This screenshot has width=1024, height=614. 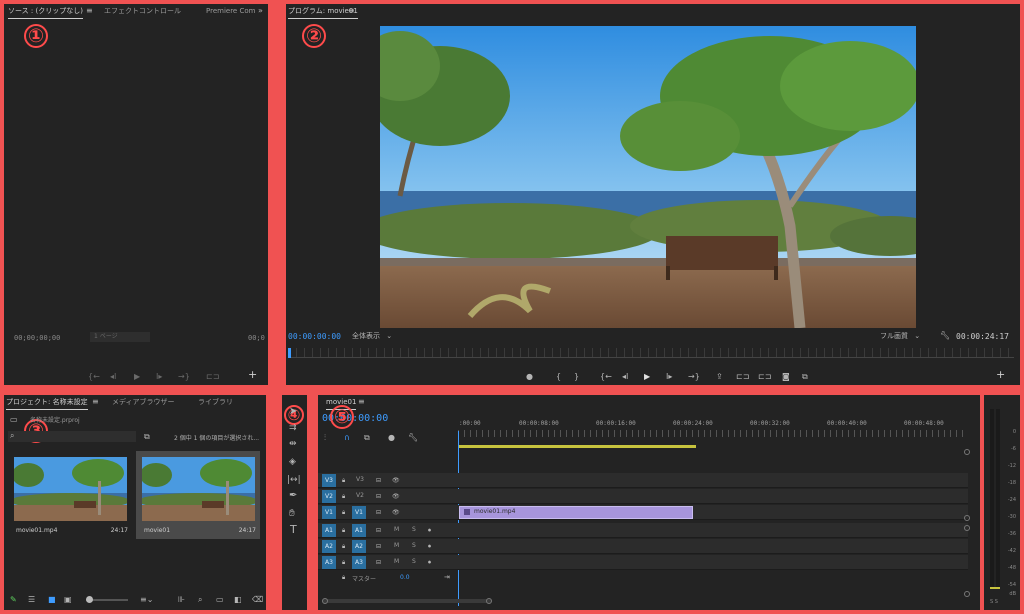 What do you see at coordinates (577, 446) in the screenshot?
I see `work-area-bar` at bounding box center [577, 446].